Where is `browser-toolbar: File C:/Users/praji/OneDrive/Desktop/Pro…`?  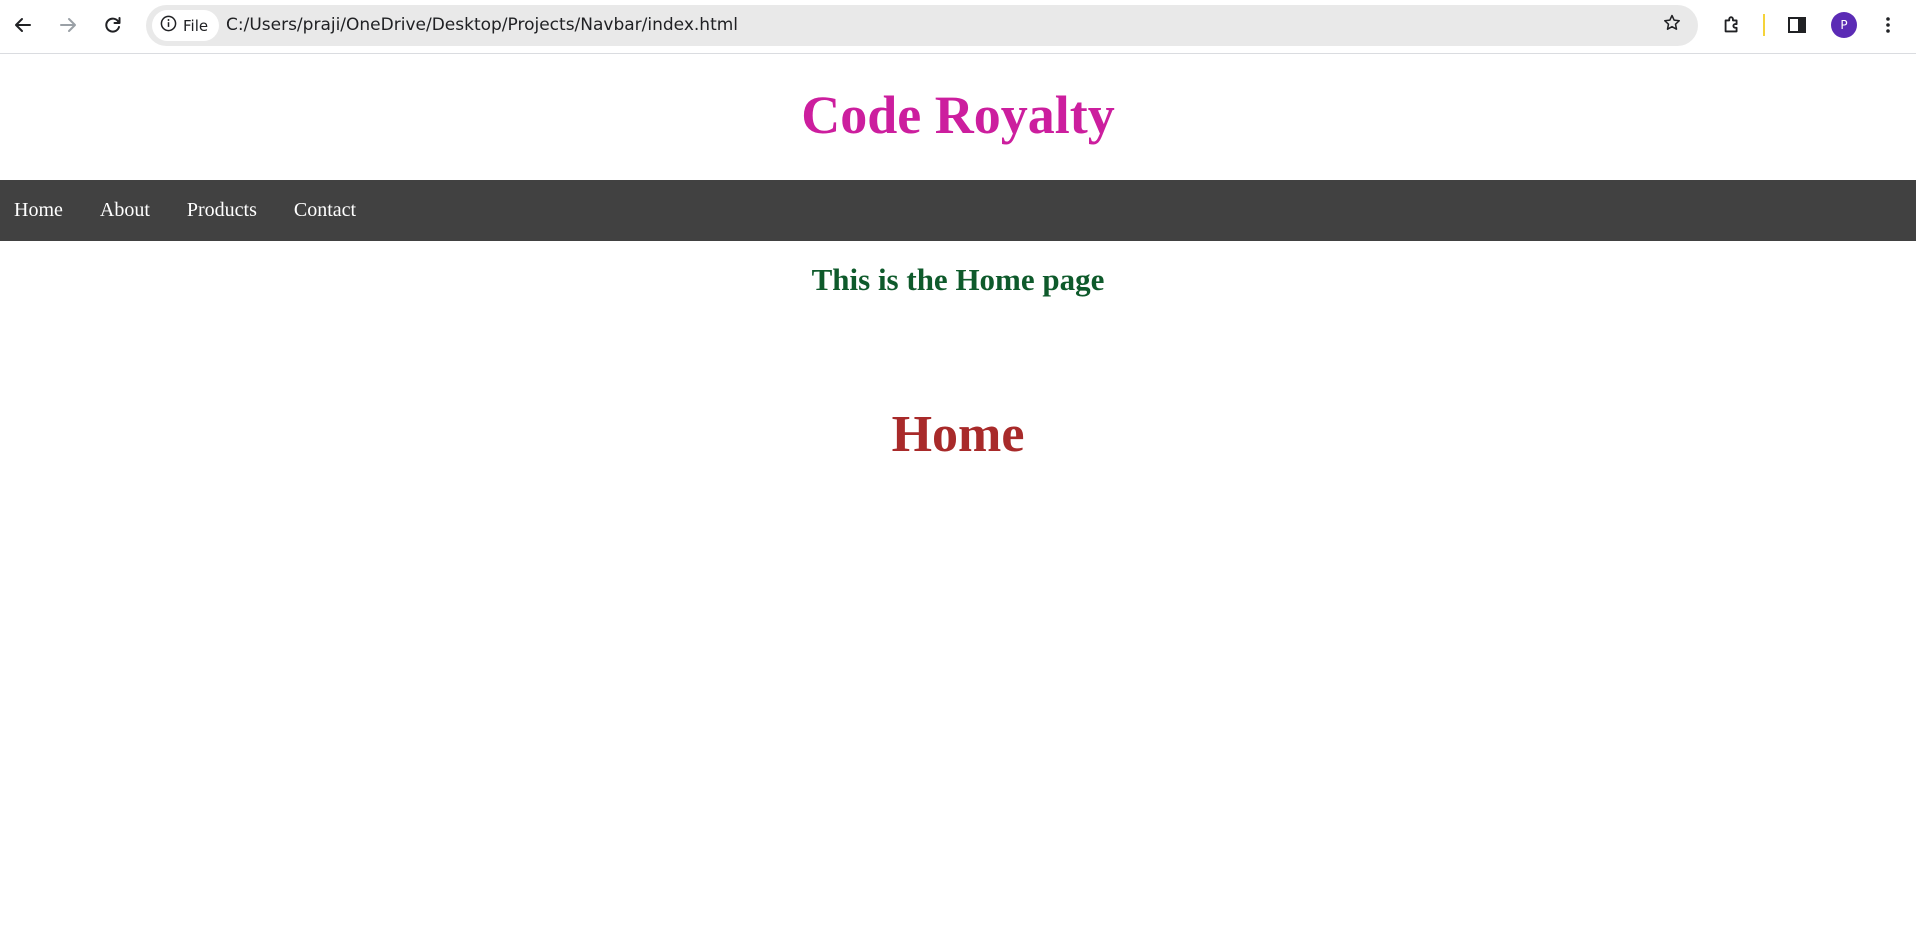 browser-toolbar: File C:/Users/praji/OneDrive/Desktop/Pro… is located at coordinates (958, 27).